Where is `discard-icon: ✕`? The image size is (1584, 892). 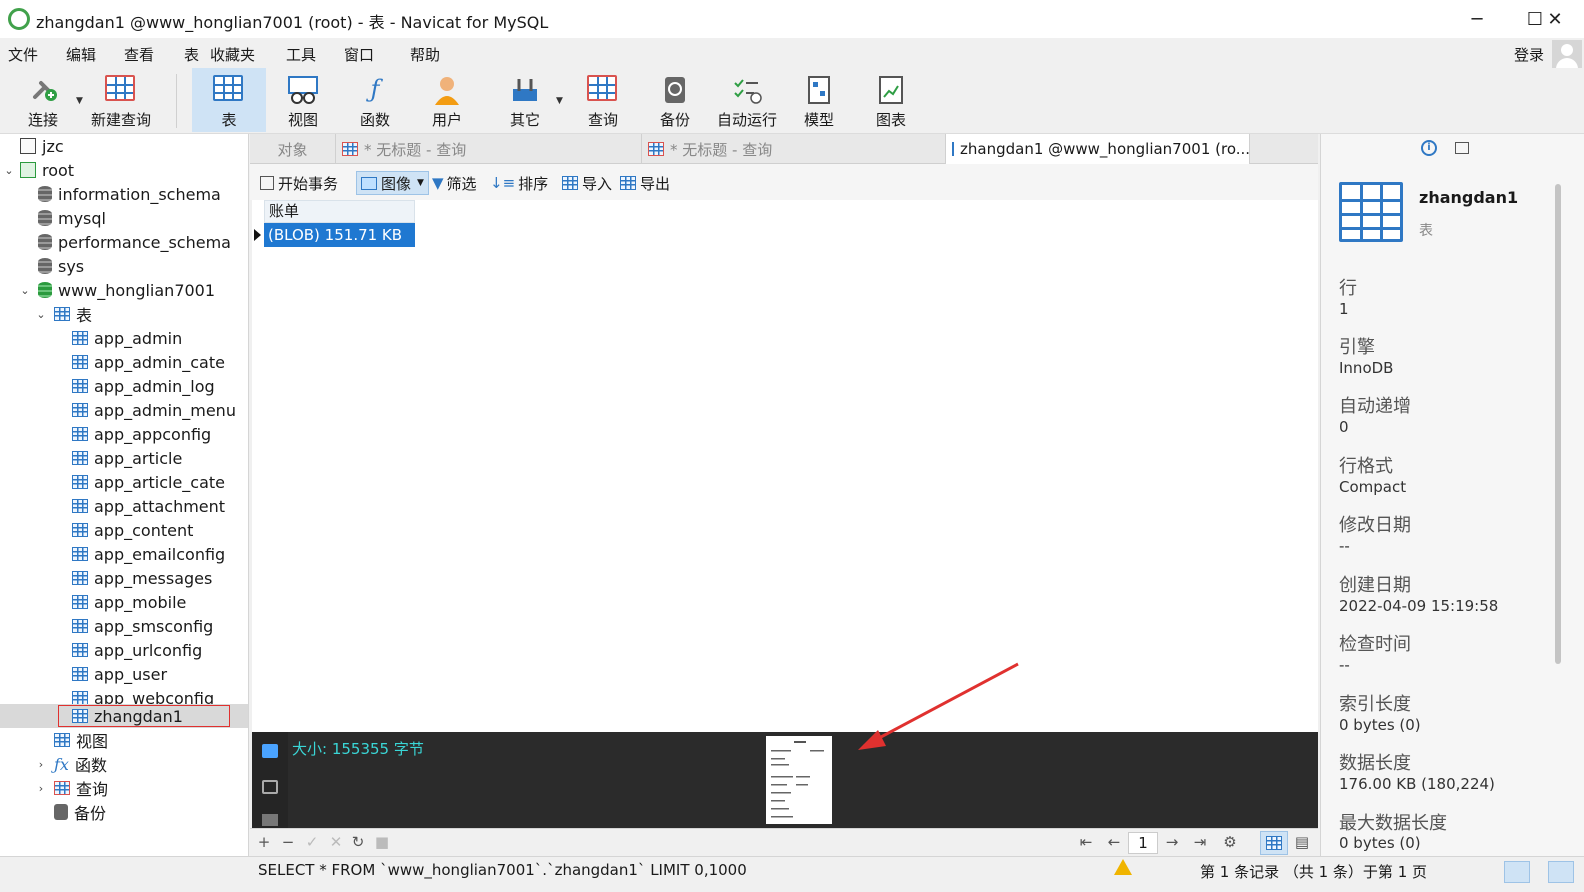
discard-icon: ✕ is located at coordinates (336, 842).